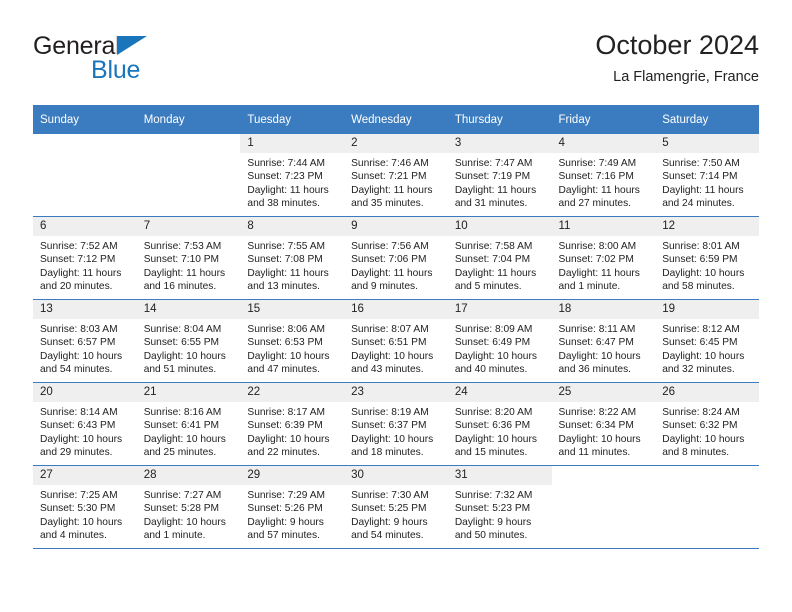 The height and width of the screenshot is (612, 792). What do you see at coordinates (286, 246) in the screenshot?
I see `sunrise-text: Sunrise: 7:55 AM` at bounding box center [286, 246].